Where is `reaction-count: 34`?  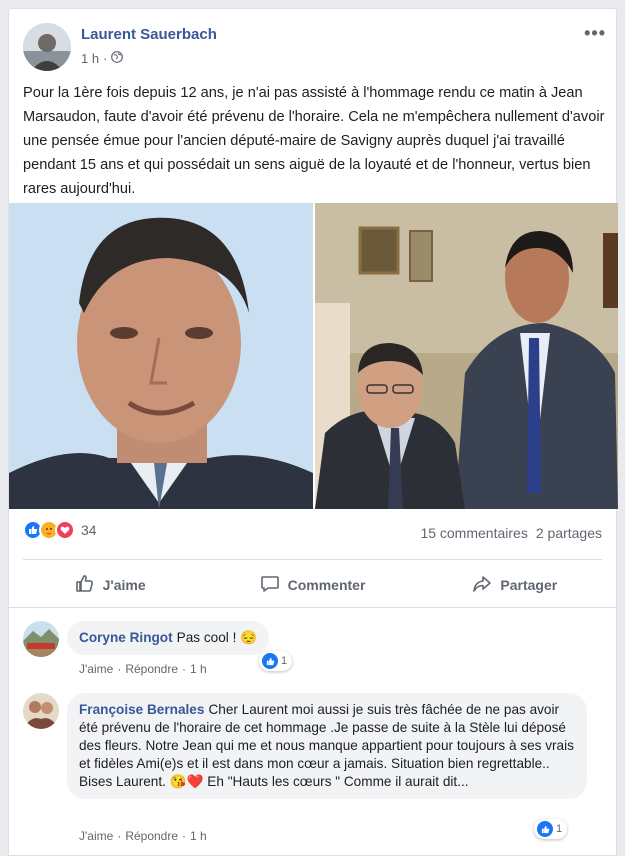 reaction-count: 34 is located at coordinates (89, 530).